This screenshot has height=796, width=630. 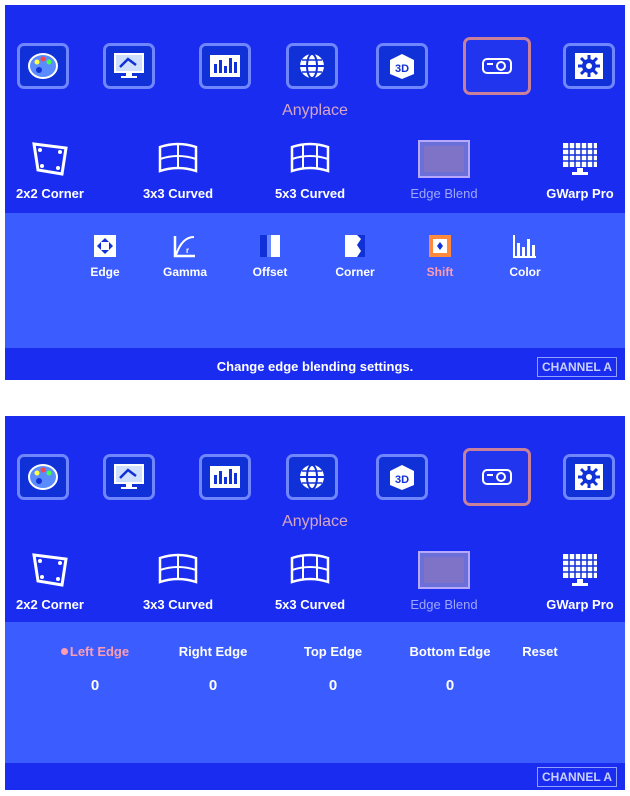 I want to click on submenu-label: Edge, so click(x=105, y=272).